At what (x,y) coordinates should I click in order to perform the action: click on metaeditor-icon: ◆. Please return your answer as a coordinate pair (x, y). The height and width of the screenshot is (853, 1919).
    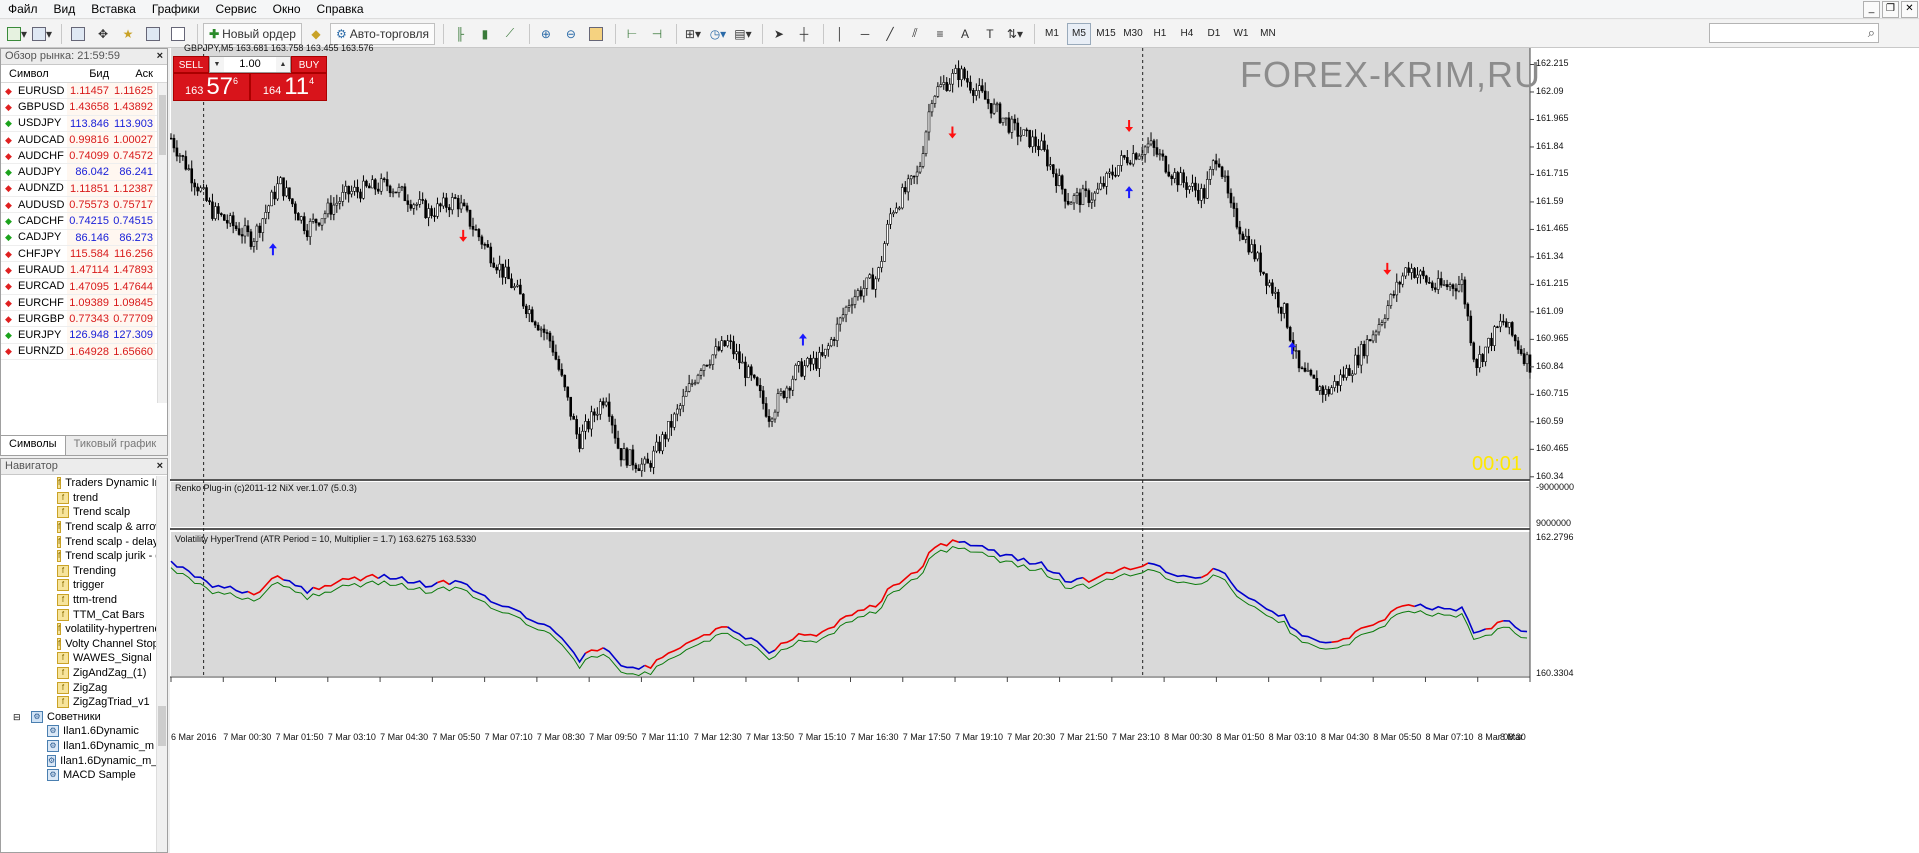
    Looking at the image, I should click on (316, 34).